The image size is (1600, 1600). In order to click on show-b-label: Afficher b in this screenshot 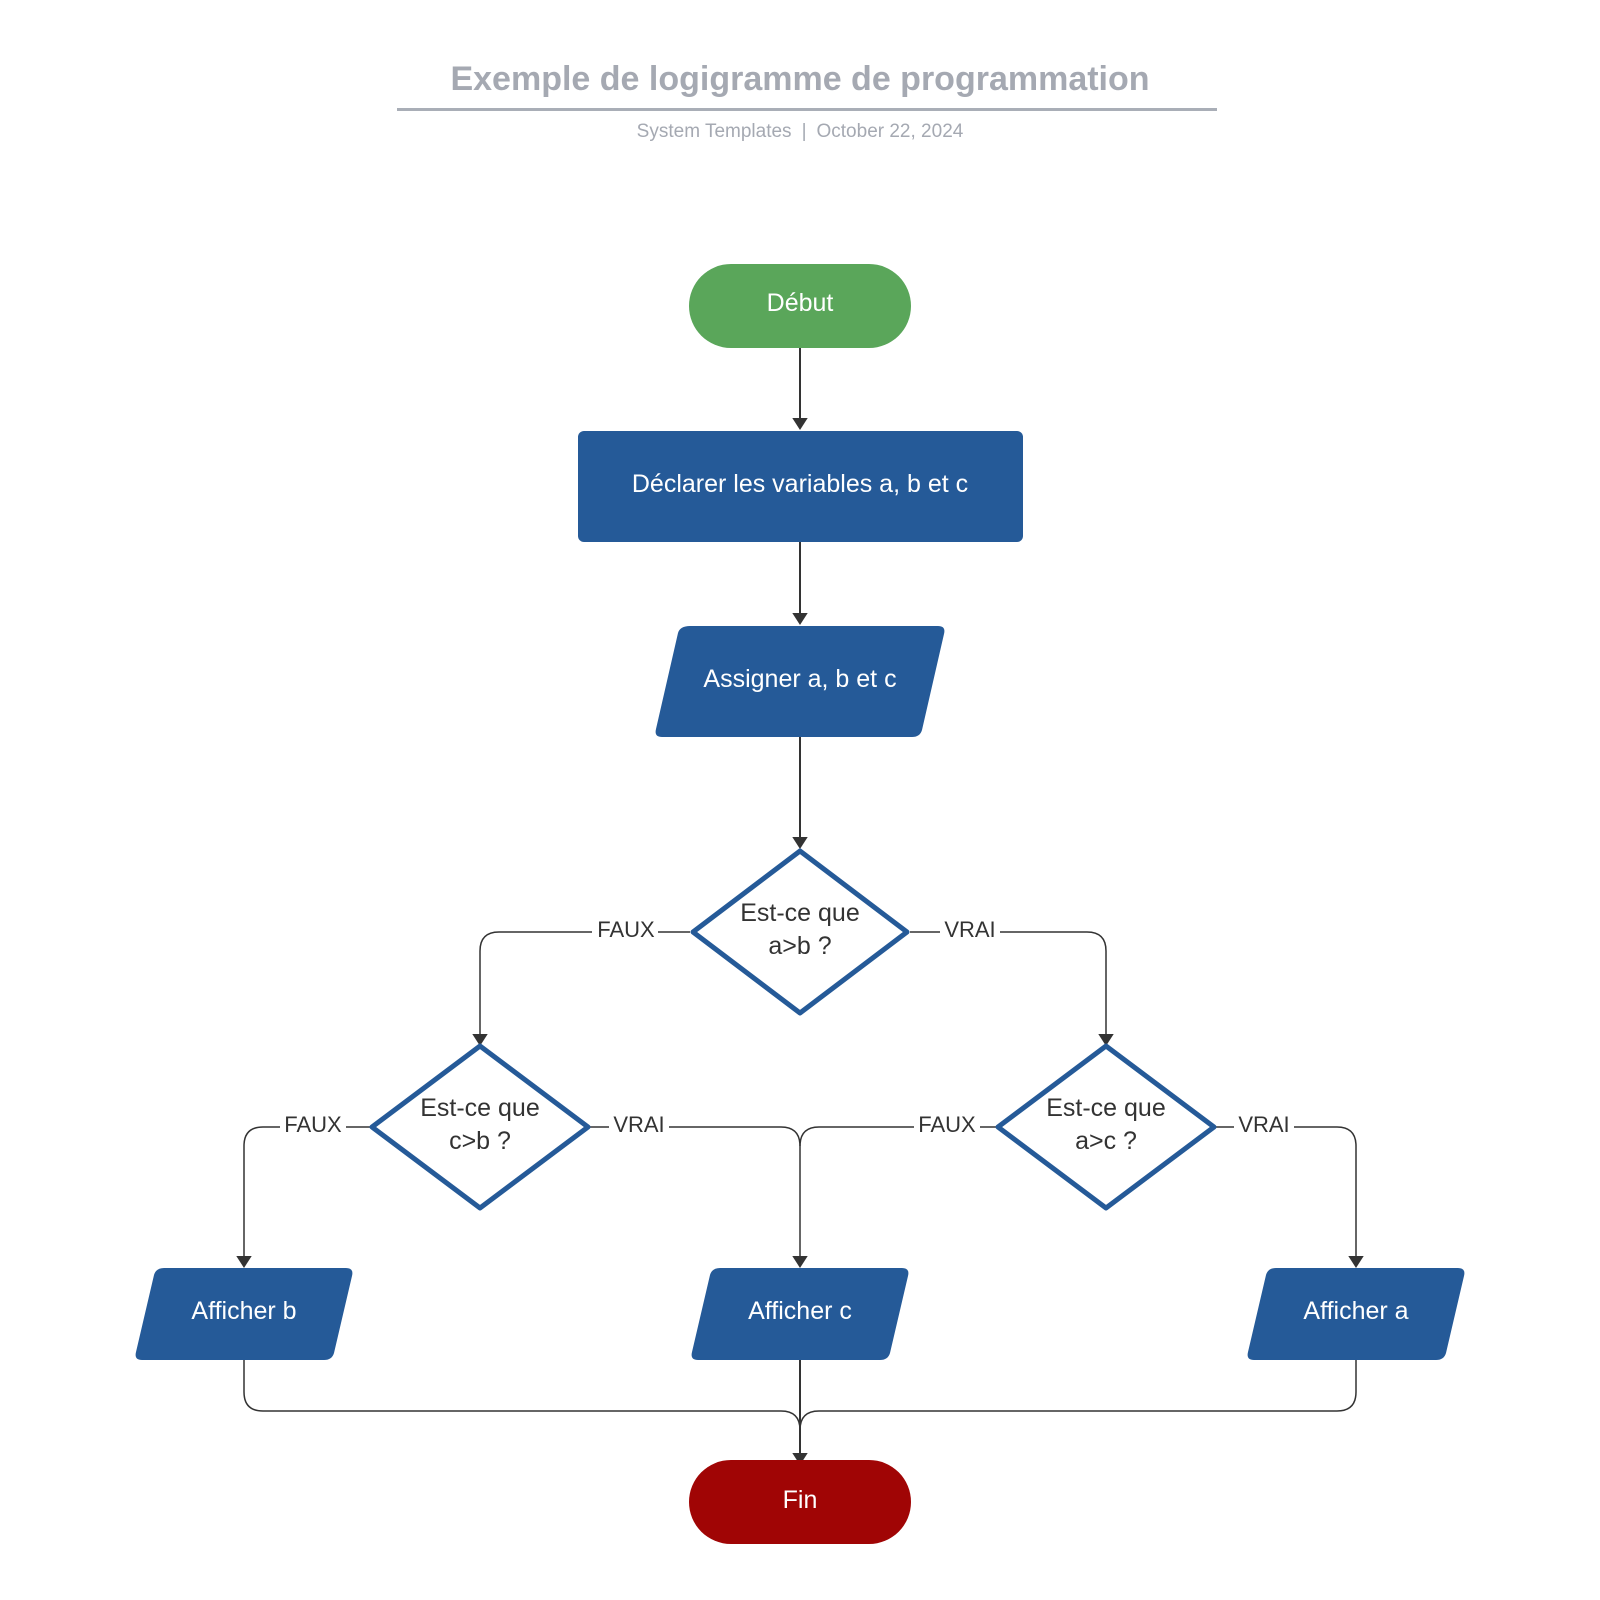, I will do `click(243, 1311)`.